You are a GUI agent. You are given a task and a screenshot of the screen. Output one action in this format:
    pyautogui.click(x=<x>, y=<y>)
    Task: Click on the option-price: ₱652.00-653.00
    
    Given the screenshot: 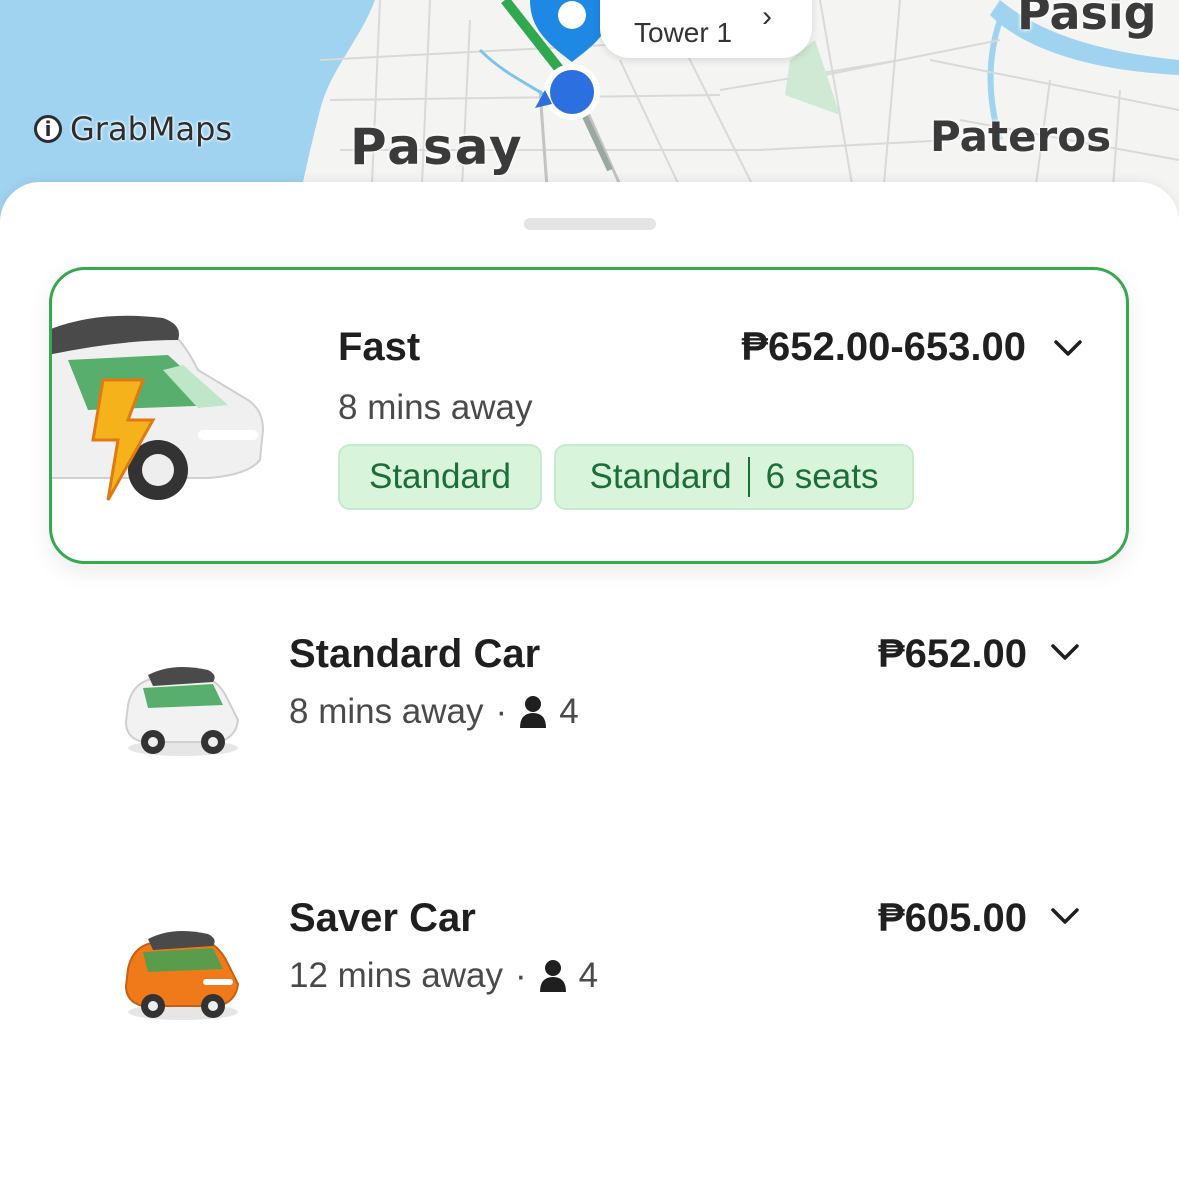 What is the action you would take?
    pyautogui.click(x=883, y=347)
    